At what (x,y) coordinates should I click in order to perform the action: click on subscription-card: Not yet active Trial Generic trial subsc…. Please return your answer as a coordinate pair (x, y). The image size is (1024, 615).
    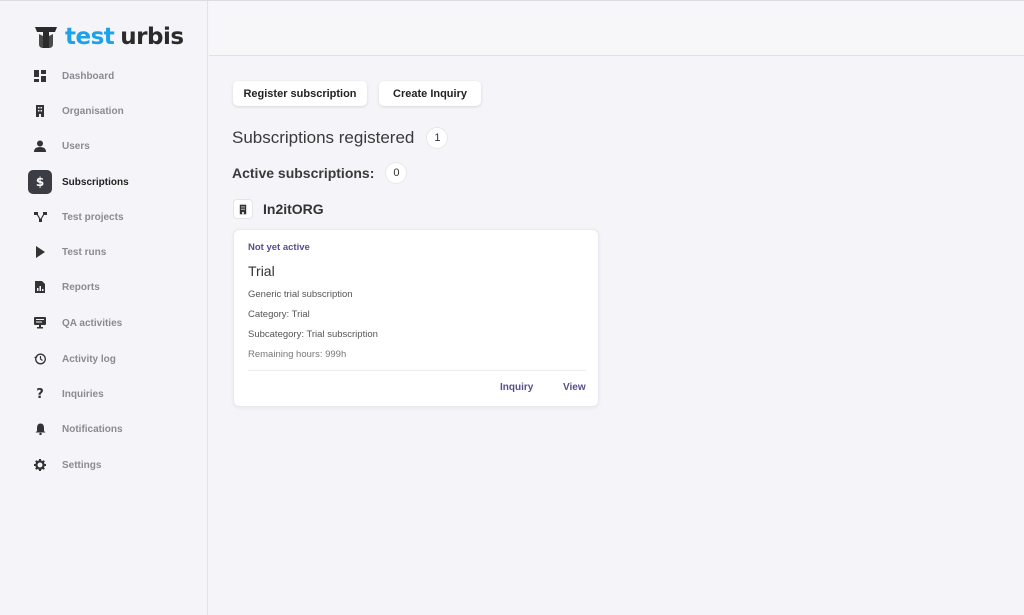
    Looking at the image, I should click on (416, 318).